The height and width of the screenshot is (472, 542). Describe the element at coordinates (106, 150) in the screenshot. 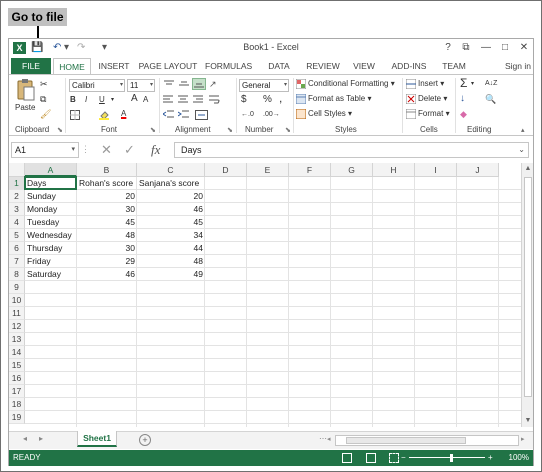

I see `cancel-entry-icon: ✕` at that location.